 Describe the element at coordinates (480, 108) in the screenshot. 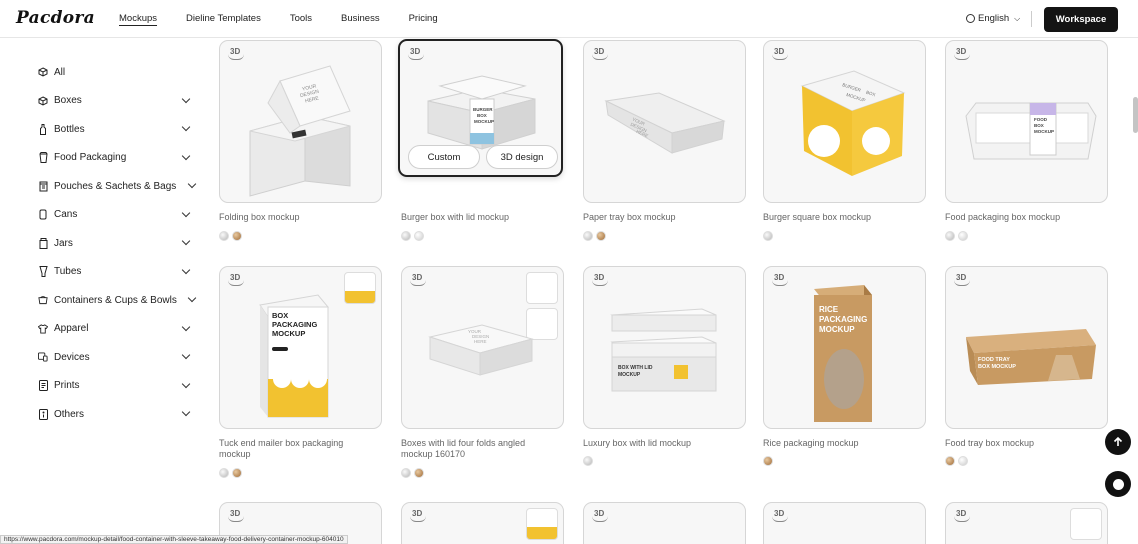

I see `product-card-burger-box: 3D BURGER BOX MOCKUP Custom 3D design` at that location.